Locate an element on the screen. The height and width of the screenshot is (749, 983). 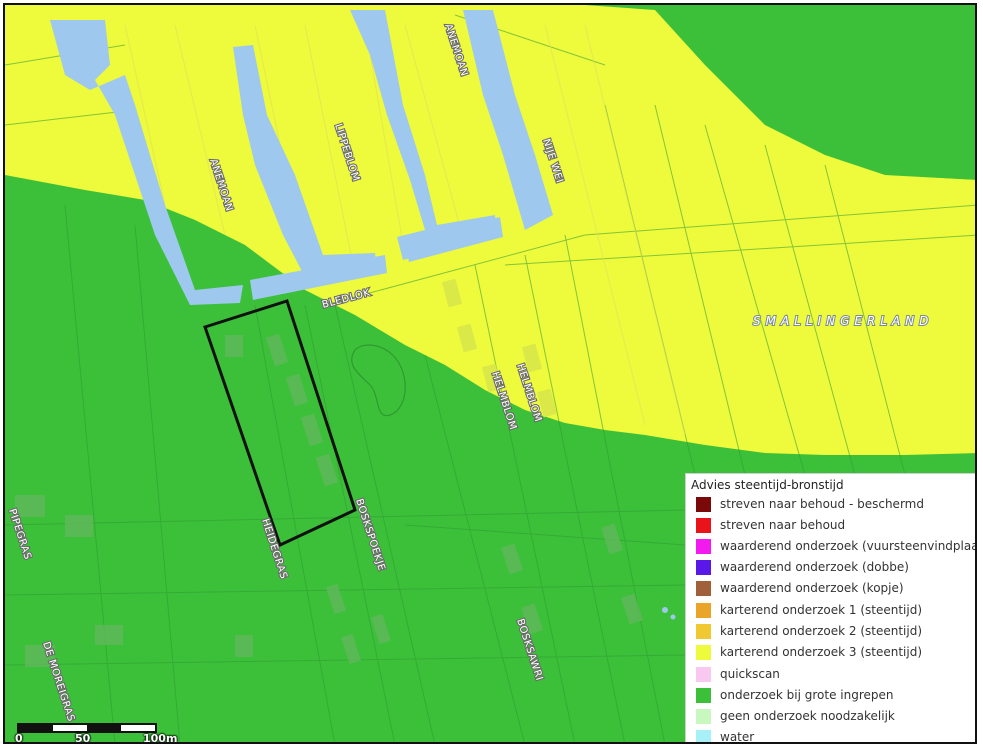
legend-item: streven naar behoud is located at coordinates (770, 525).